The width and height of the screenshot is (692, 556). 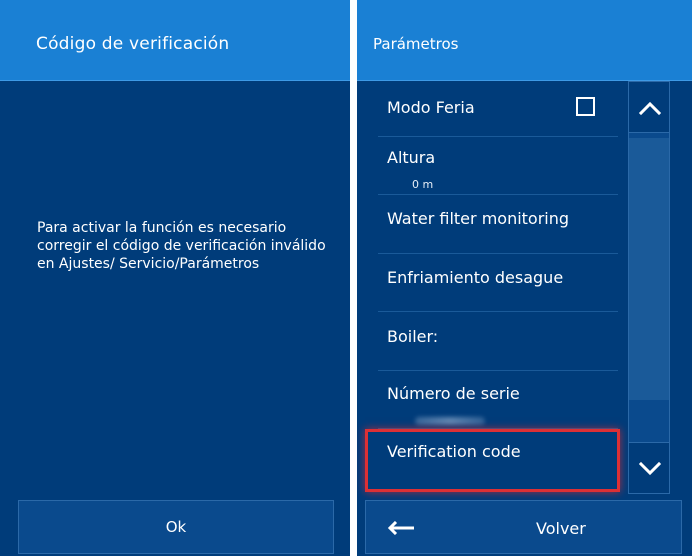 I want to click on list-item-label: Altura, so click(x=411, y=157).